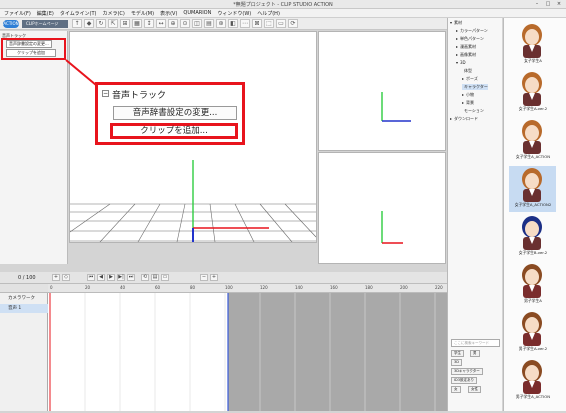  I want to click on timeline-control-3: ◀, so click(101, 277).